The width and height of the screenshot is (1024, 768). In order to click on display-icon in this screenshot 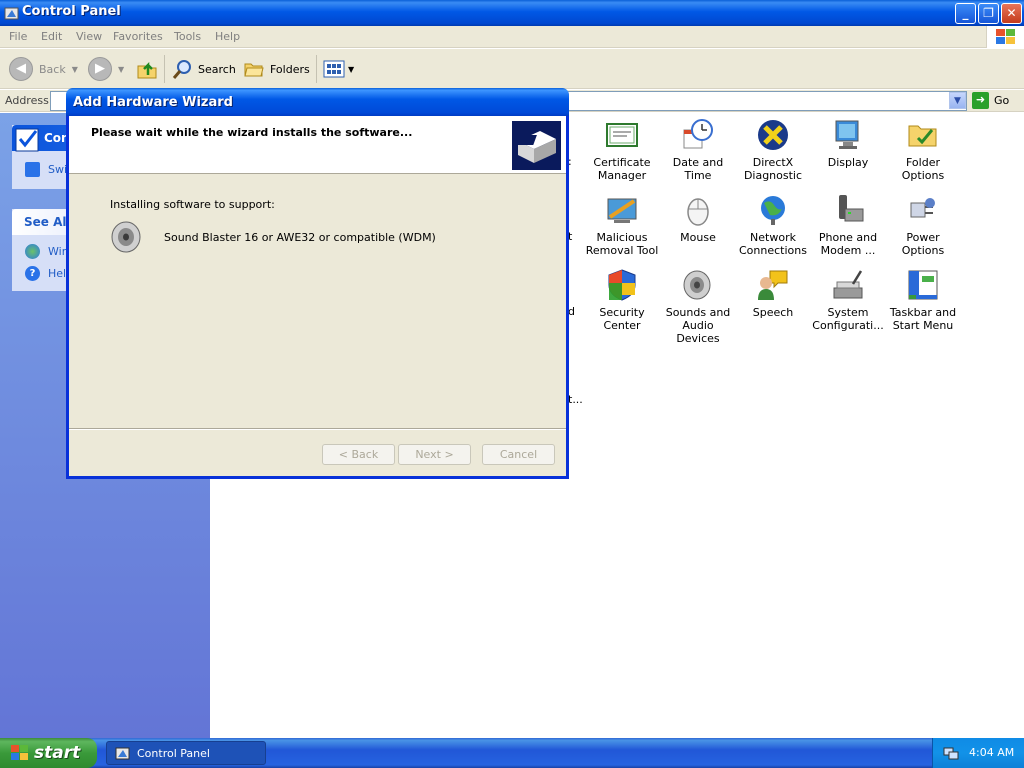, I will do `click(847, 134)`.